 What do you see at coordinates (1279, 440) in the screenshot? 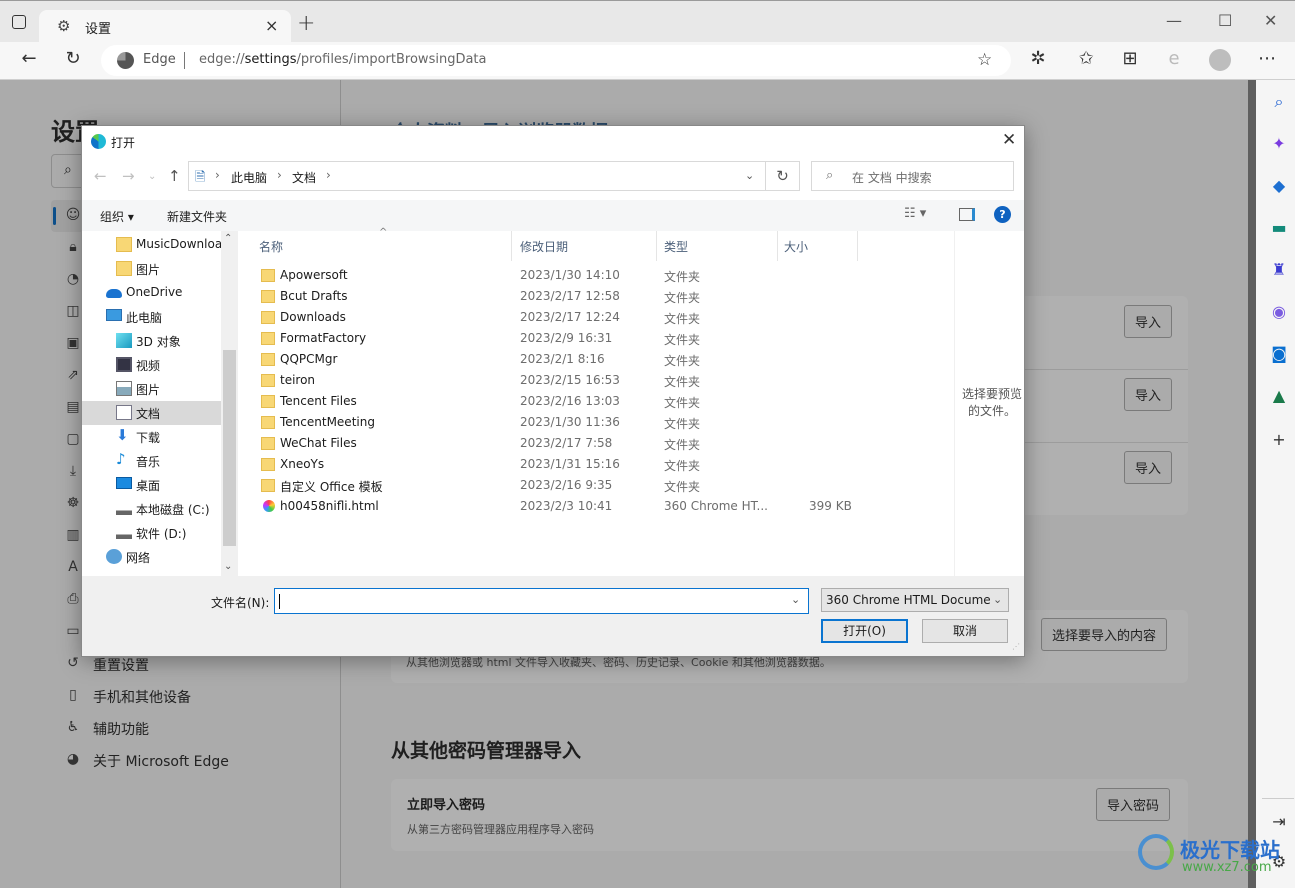
I see `add-icon: +` at bounding box center [1279, 440].